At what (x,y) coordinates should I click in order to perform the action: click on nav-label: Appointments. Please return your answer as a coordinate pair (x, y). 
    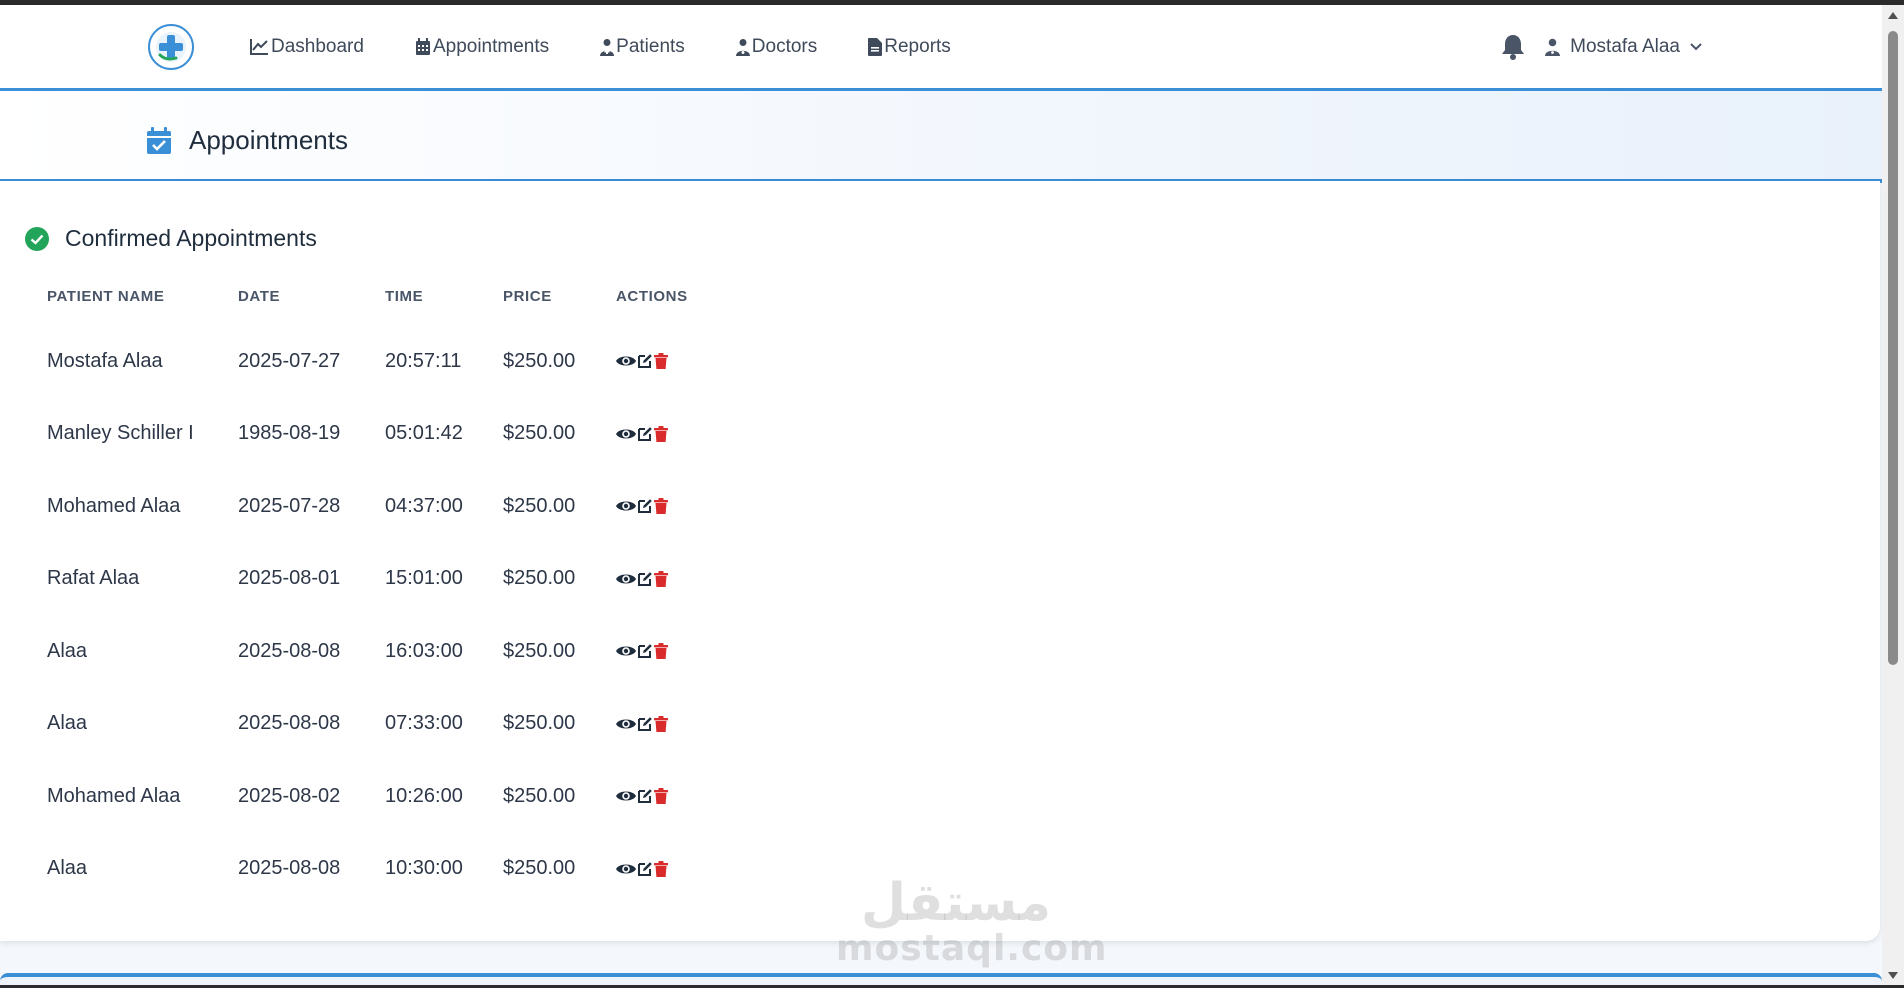
    Looking at the image, I should click on (491, 46).